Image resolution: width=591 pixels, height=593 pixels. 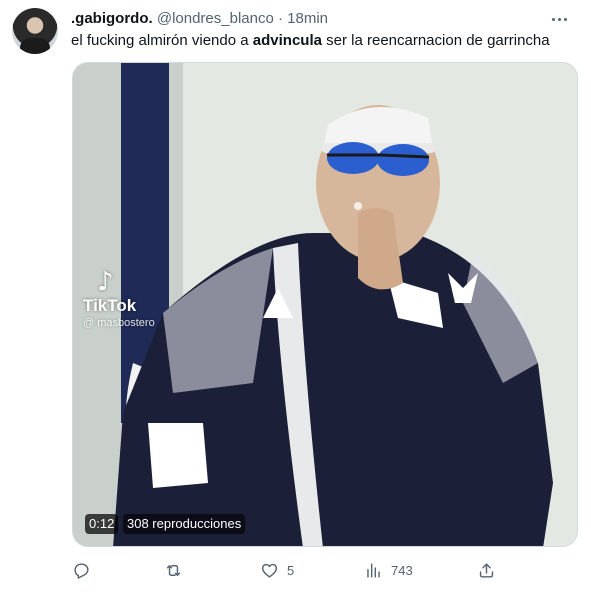 What do you see at coordinates (35, 31) in the screenshot?
I see `avatar` at bounding box center [35, 31].